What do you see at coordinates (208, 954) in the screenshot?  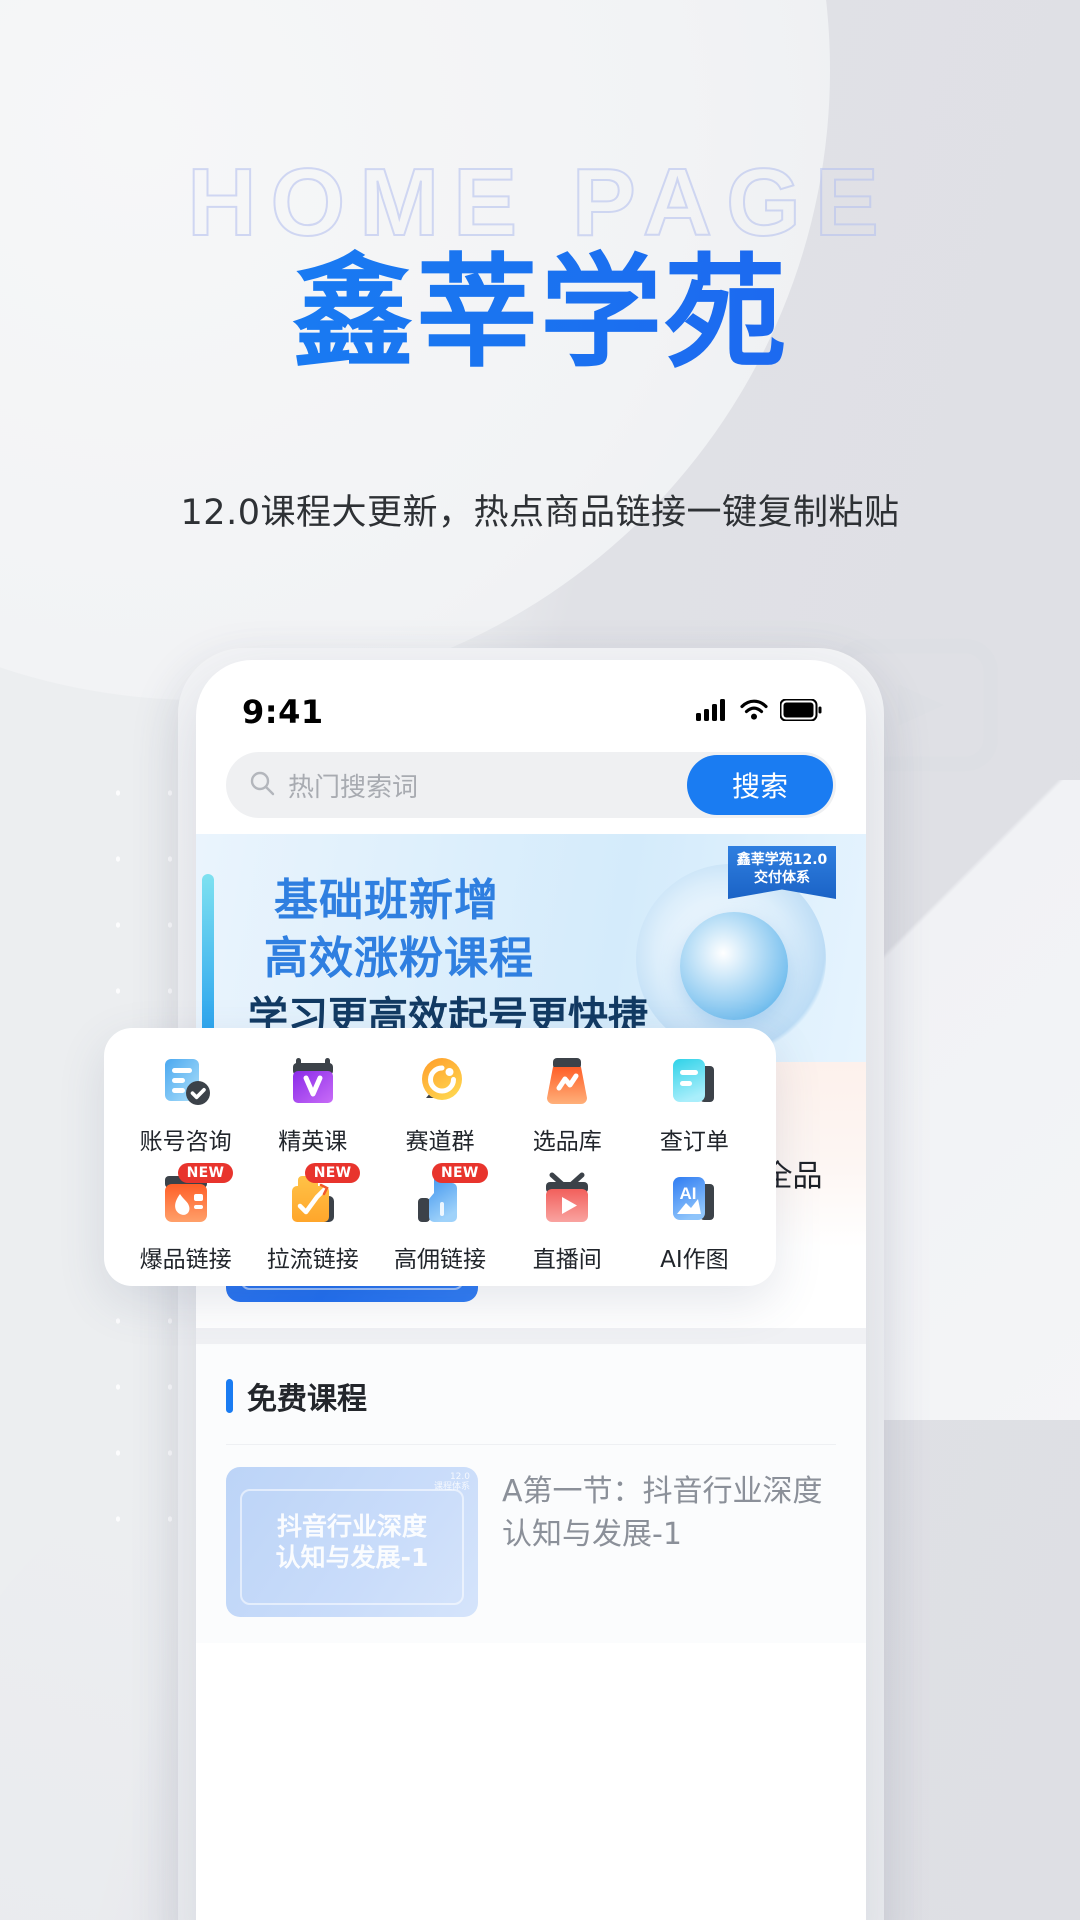 I see `banner-accent-stripe` at bounding box center [208, 954].